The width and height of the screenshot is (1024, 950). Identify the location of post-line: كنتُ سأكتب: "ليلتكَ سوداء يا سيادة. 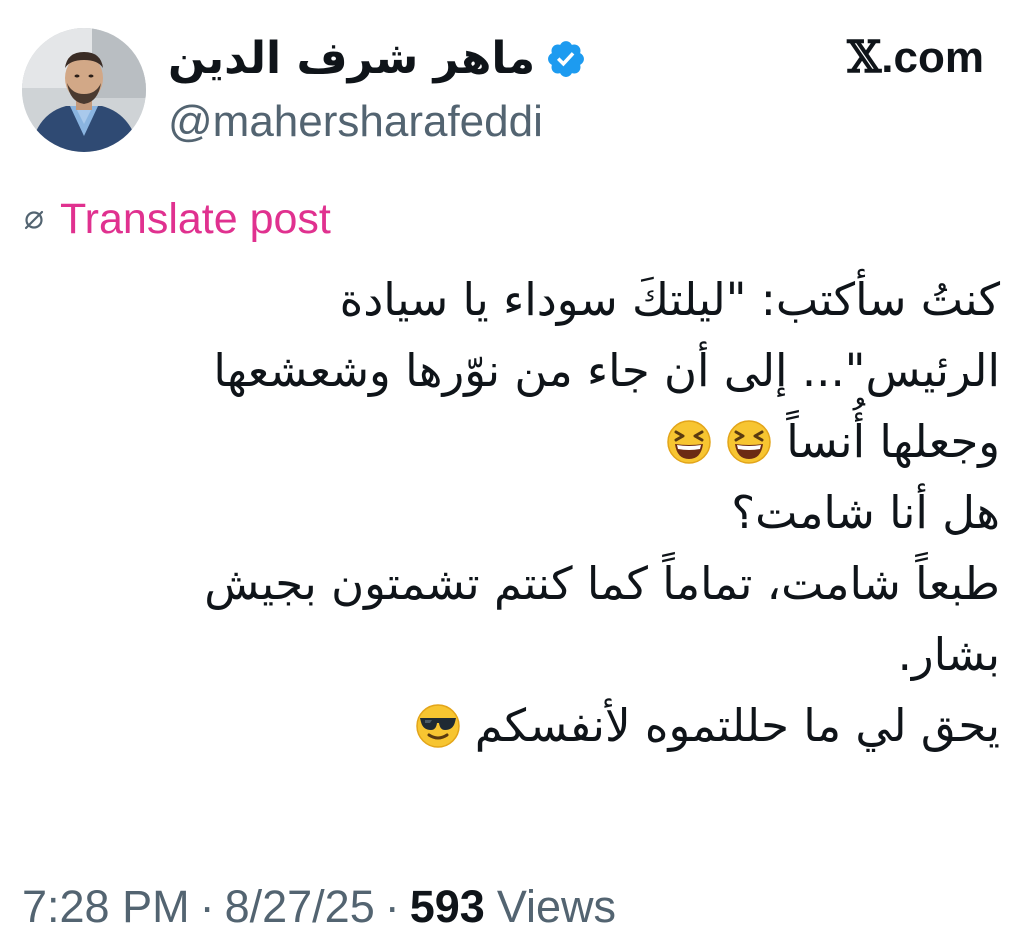
(510, 299).